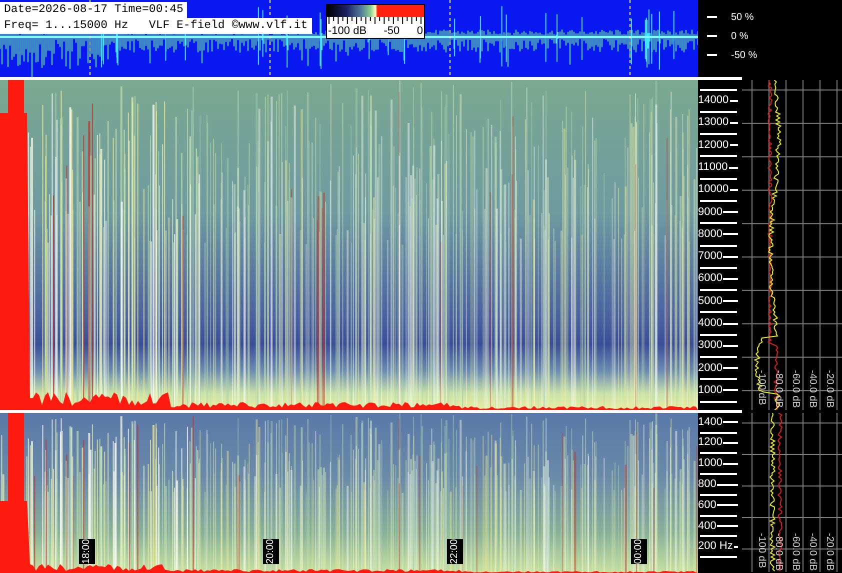  Describe the element at coordinates (710, 346) in the screenshot. I see `frequency-tick-label: 3000` at that location.